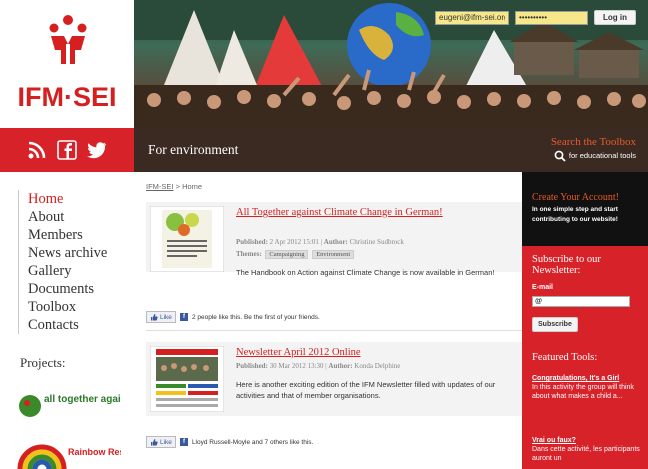 The height and width of the screenshot is (469, 648). What do you see at coordinates (555, 324) in the screenshot?
I see `subscribe-button: Subscribe` at bounding box center [555, 324].